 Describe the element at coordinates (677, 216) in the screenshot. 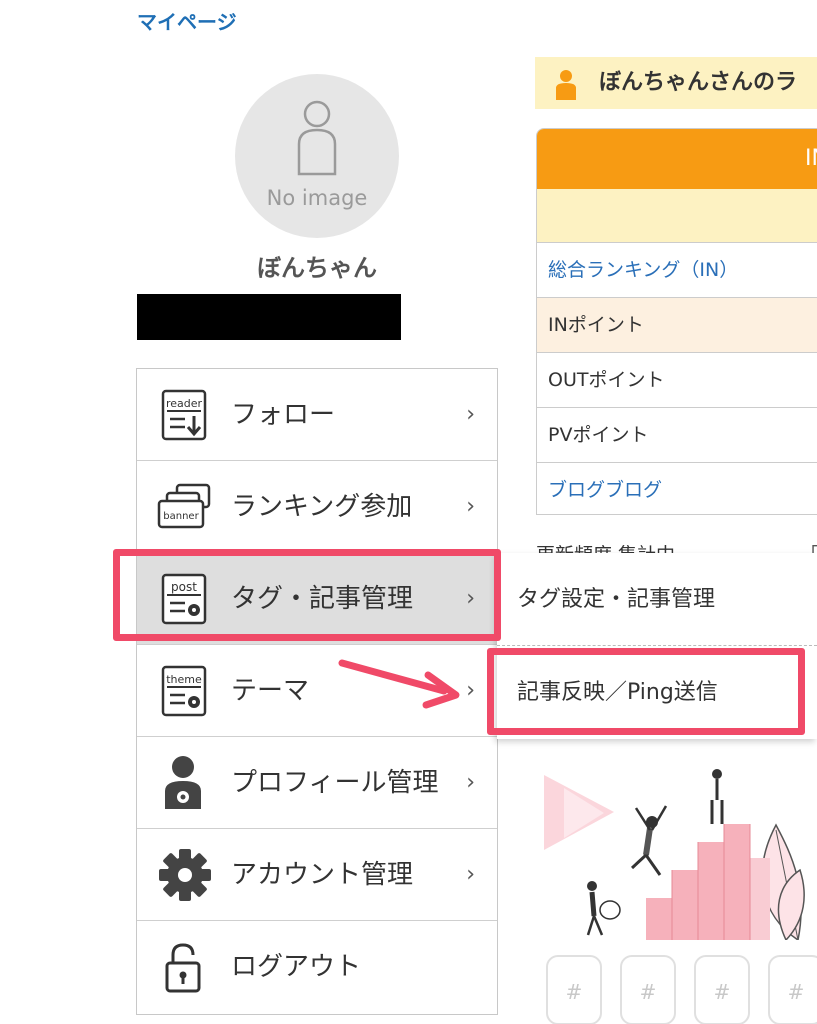

I see `ranking-table-subheader` at that location.